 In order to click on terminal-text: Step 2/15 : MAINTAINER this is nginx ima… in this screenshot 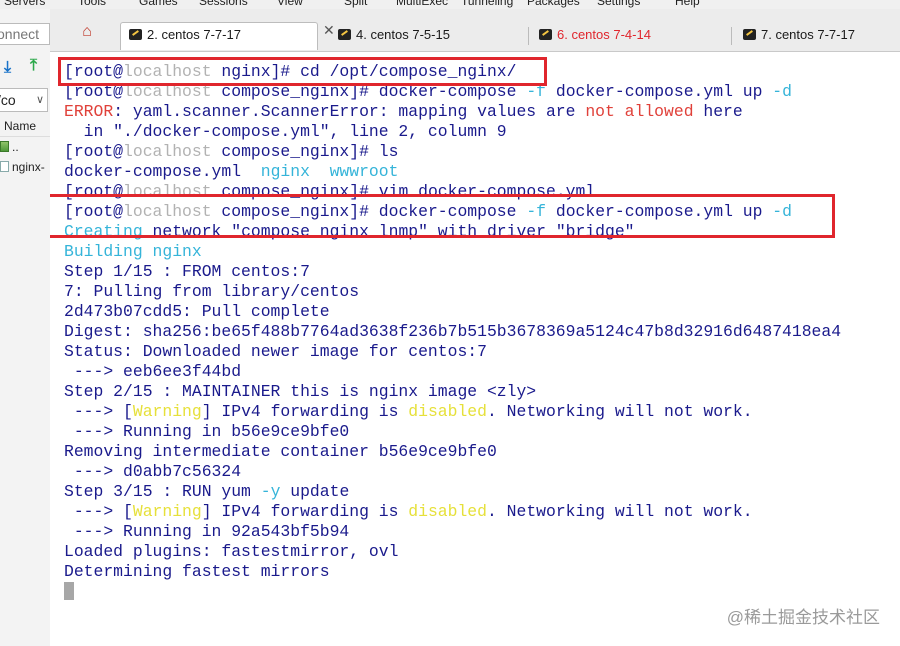, I will do `click(300, 391)`.